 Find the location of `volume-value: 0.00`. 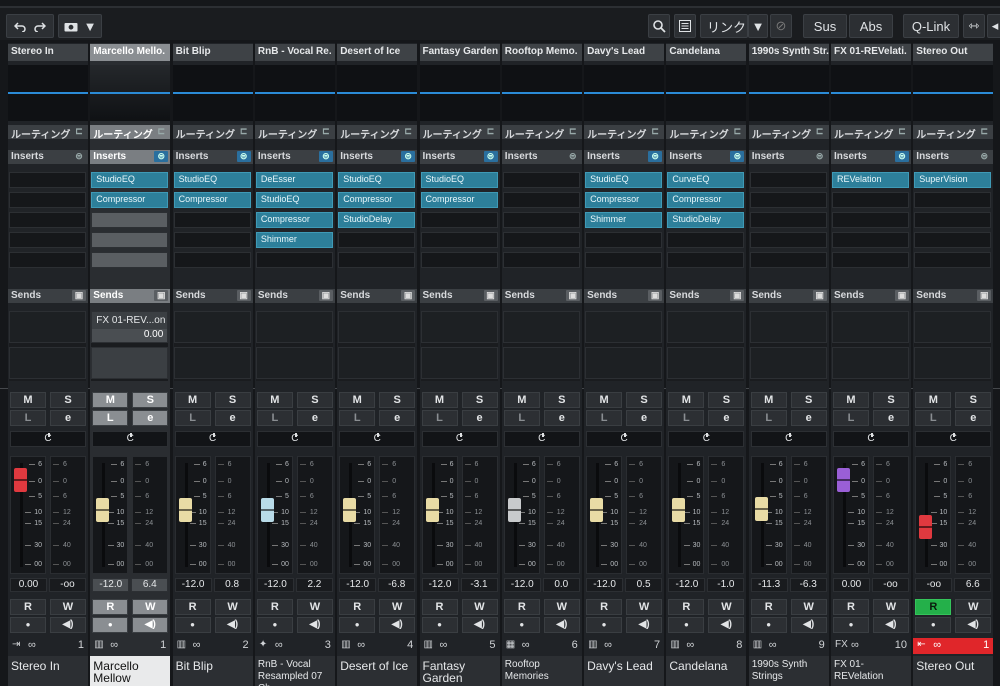

volume-value: 0.00 is located at coordinates (28, 585).